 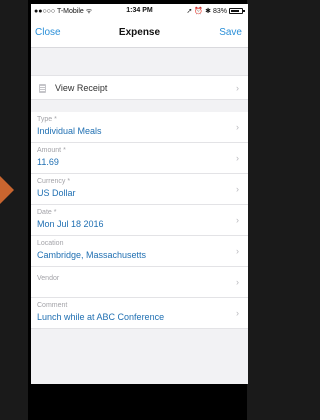 What do you see at coordinates (139, 87) in the screenshot?
I see `view-receipt-row: View Receipt ›` at bounding box center [139, 87].